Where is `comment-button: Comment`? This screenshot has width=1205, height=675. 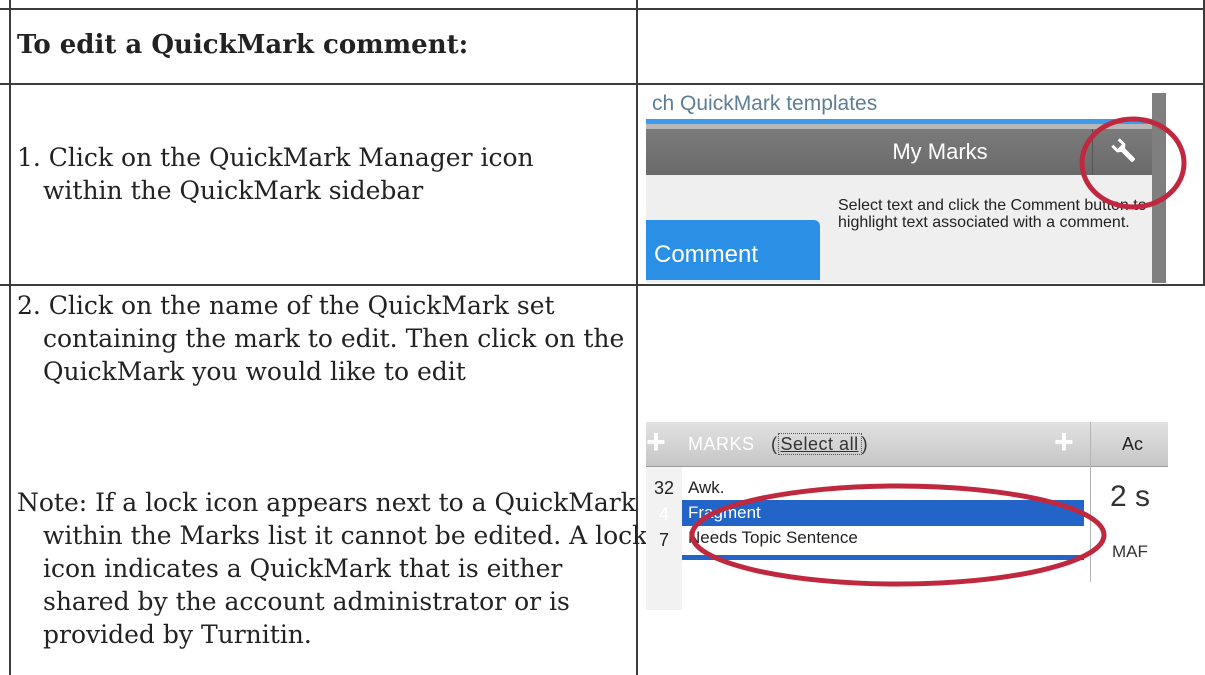 comment-button: Comment is located at coordinates (733, 250).